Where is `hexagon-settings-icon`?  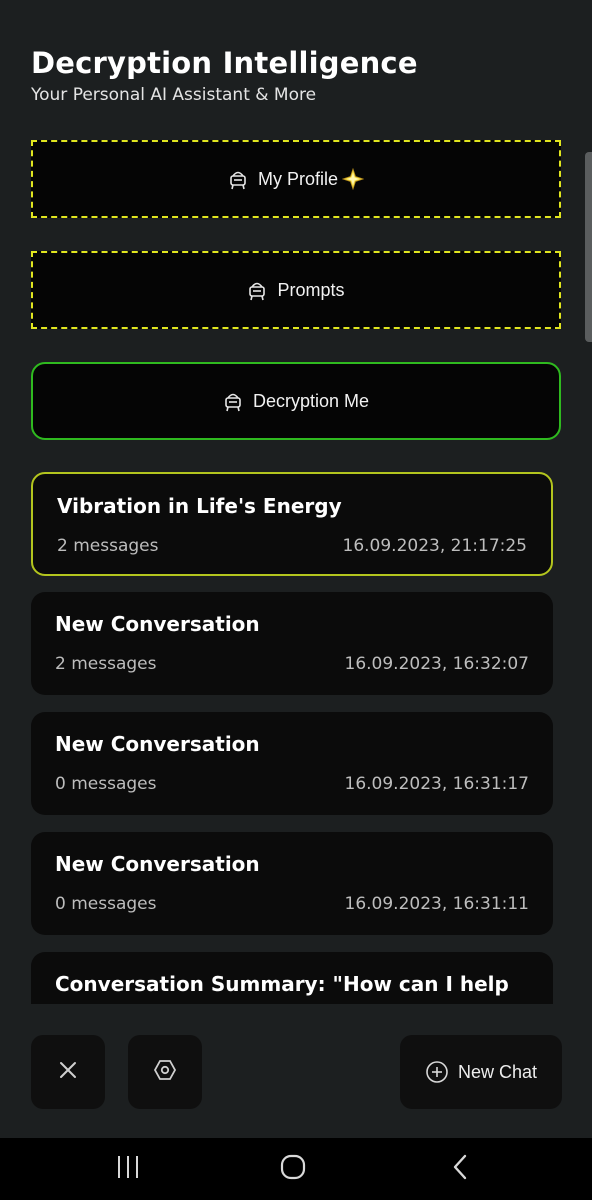 hexagon-settings-icon is located at coordinates (165, 1072).